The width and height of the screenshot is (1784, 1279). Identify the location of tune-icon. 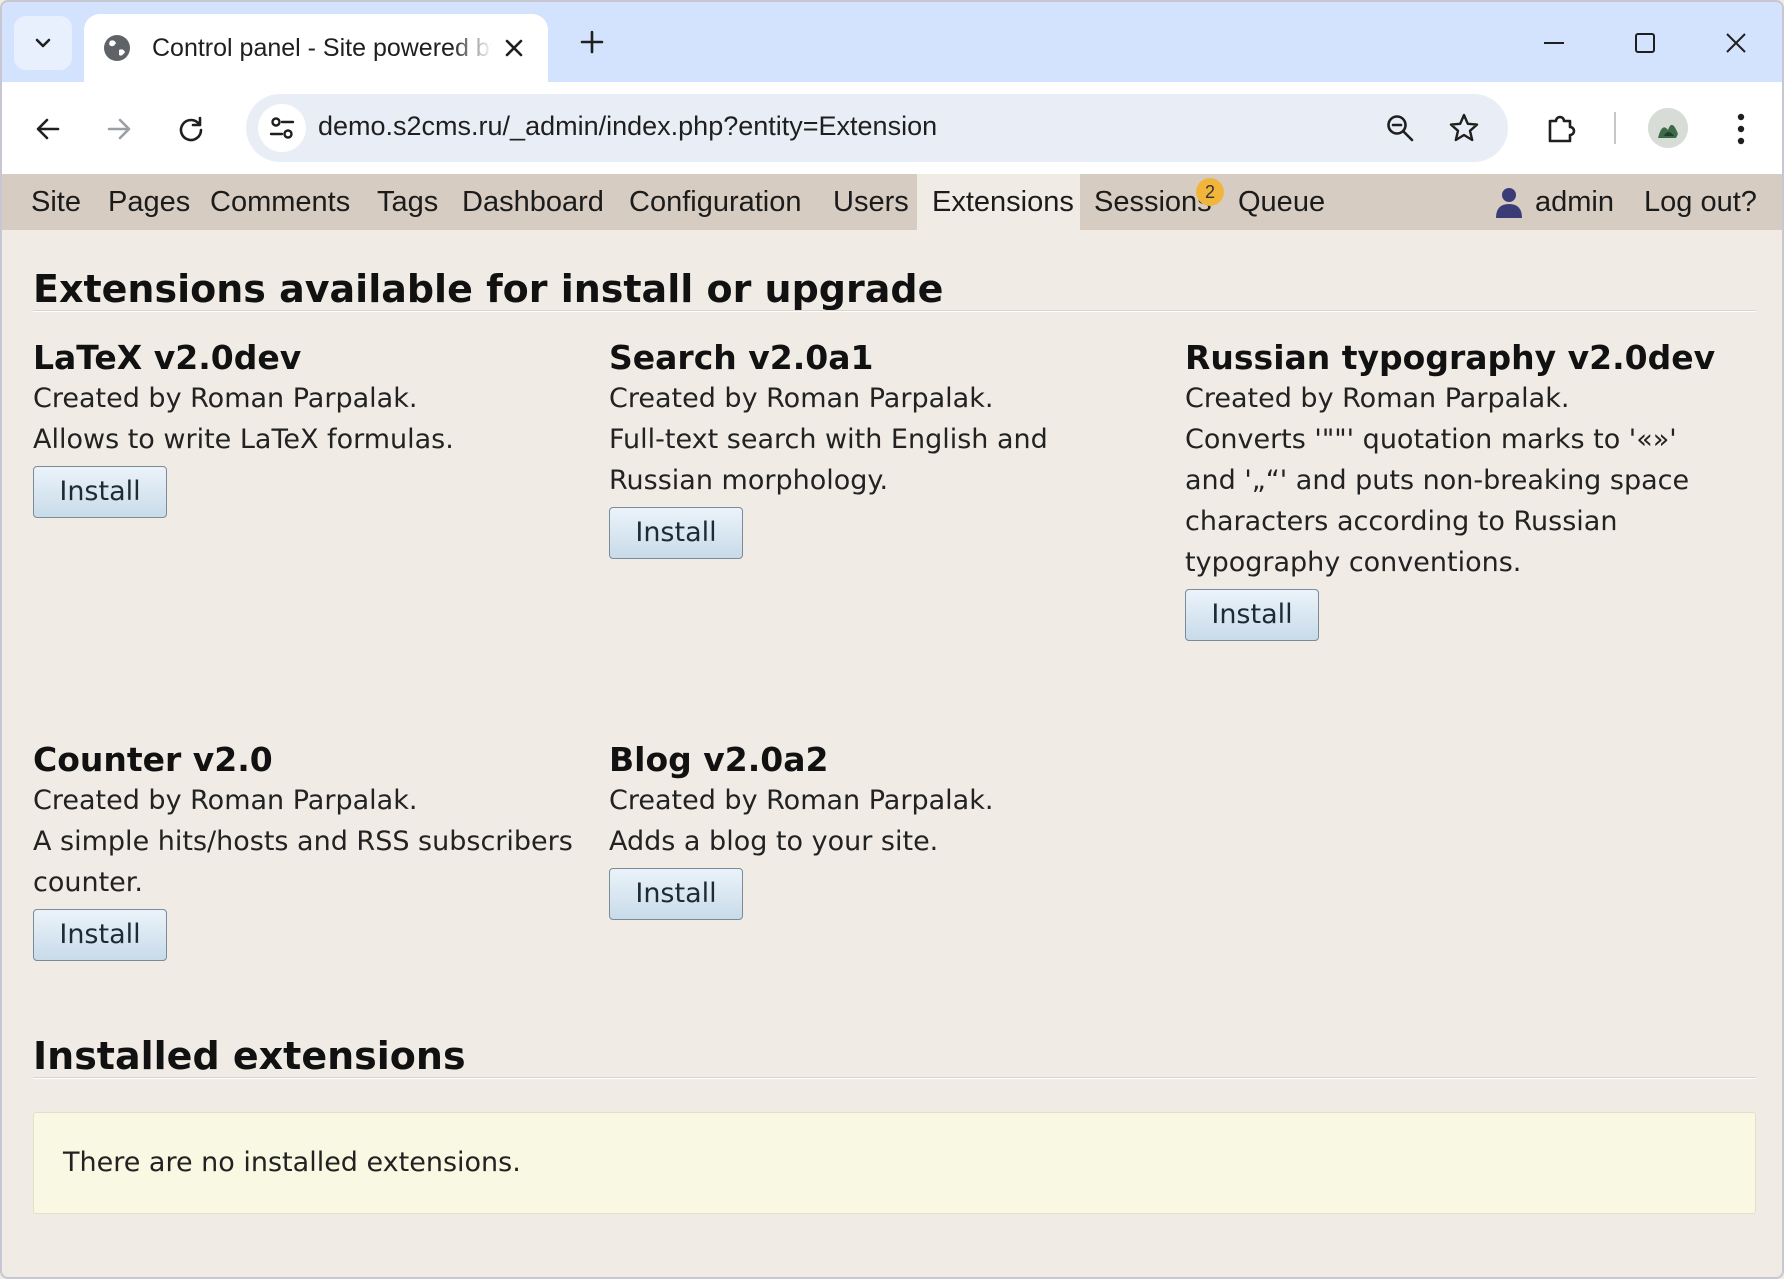
(282, 128).